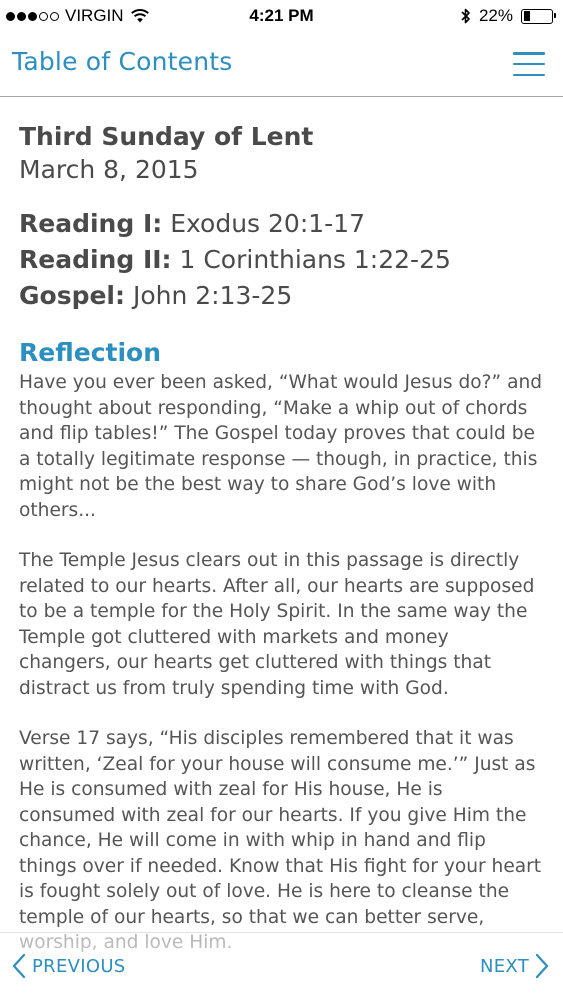 The image size is (563, 1000). I want to click on table-of-contents-link: Table of Contents, so click(122, 61).